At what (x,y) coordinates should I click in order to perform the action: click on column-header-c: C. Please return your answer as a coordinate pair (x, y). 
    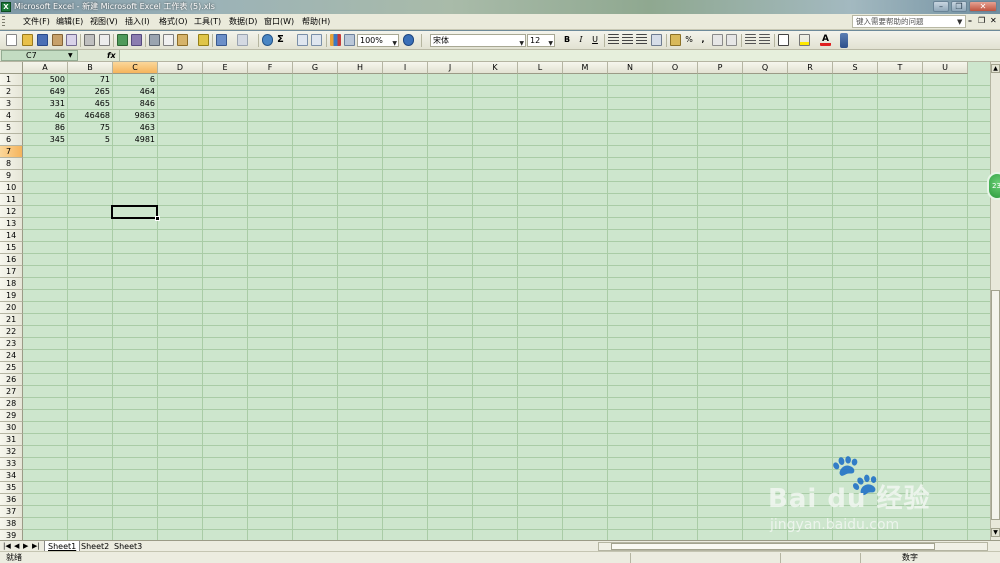
    Looking at the image, I should click on (135, 68).